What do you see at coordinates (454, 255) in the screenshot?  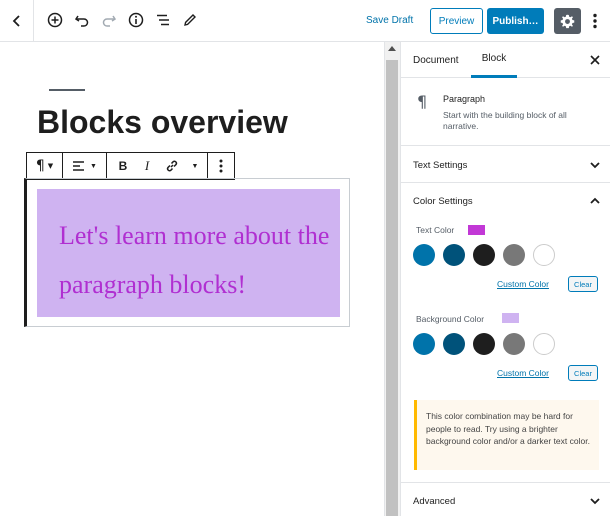 I see `text-color-swatch-dark-blue` at bounding box center [454, 255].